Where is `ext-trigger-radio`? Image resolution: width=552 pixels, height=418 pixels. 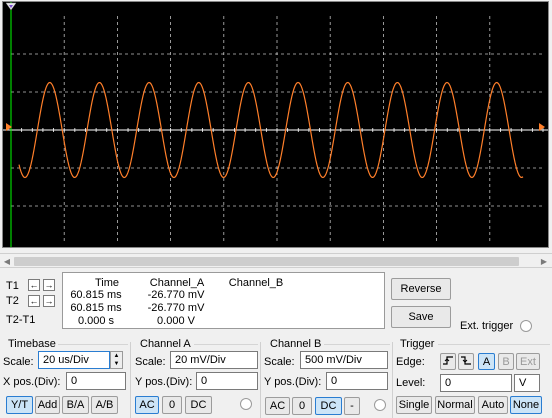
ext-trigger-radio is located at coordinates (526, 326).